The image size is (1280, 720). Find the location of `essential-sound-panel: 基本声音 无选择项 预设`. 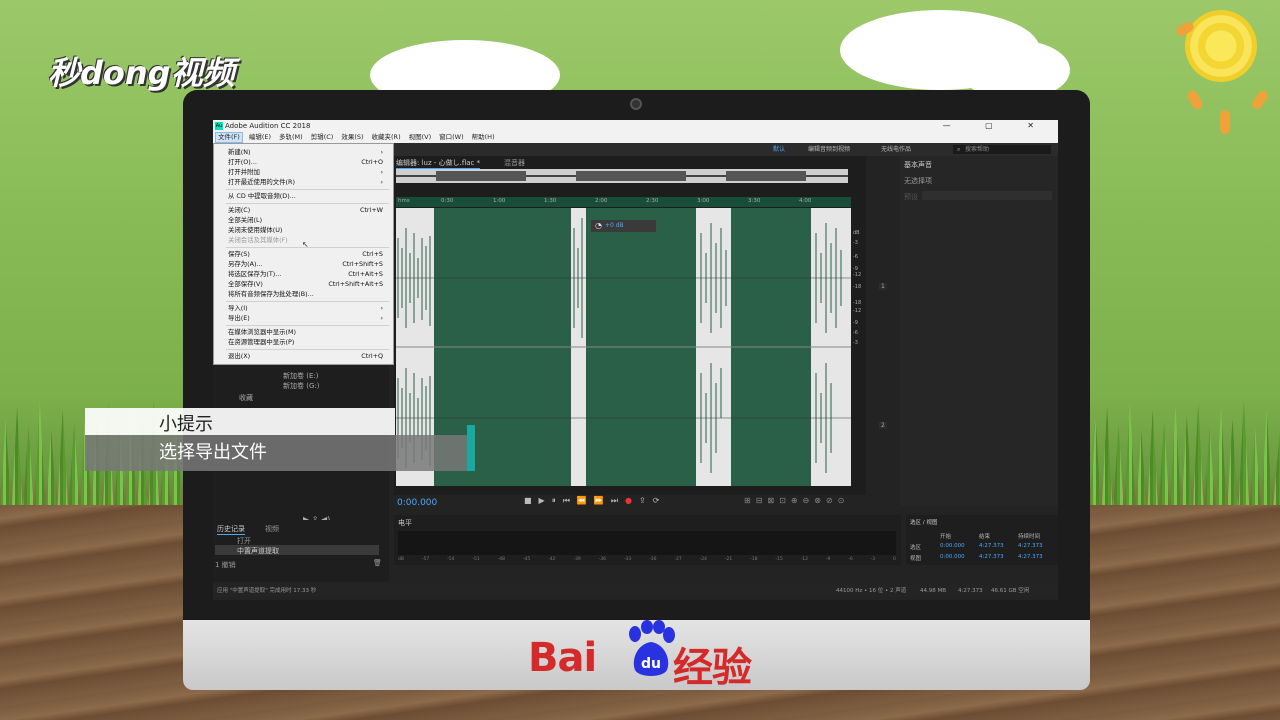

essential-sound-panel: 基本声音 无选择项 预设 is located at coordinates (979, 331).